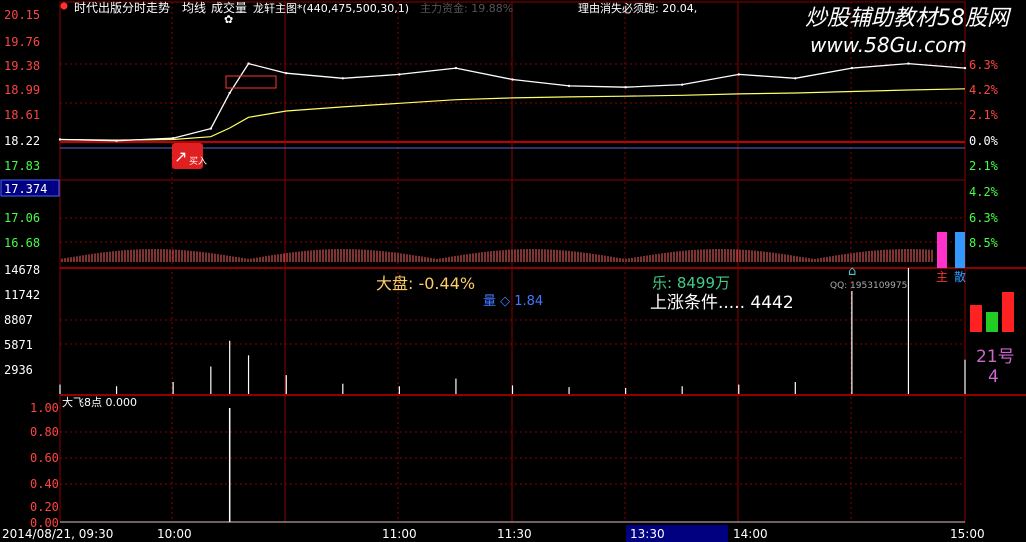 The image size is (1026, 542). What do you see at coordinates (57, 534) in the screenshot?
I see `date-label: 2014/08/21, 09:30` at bounding box center [57, 534].